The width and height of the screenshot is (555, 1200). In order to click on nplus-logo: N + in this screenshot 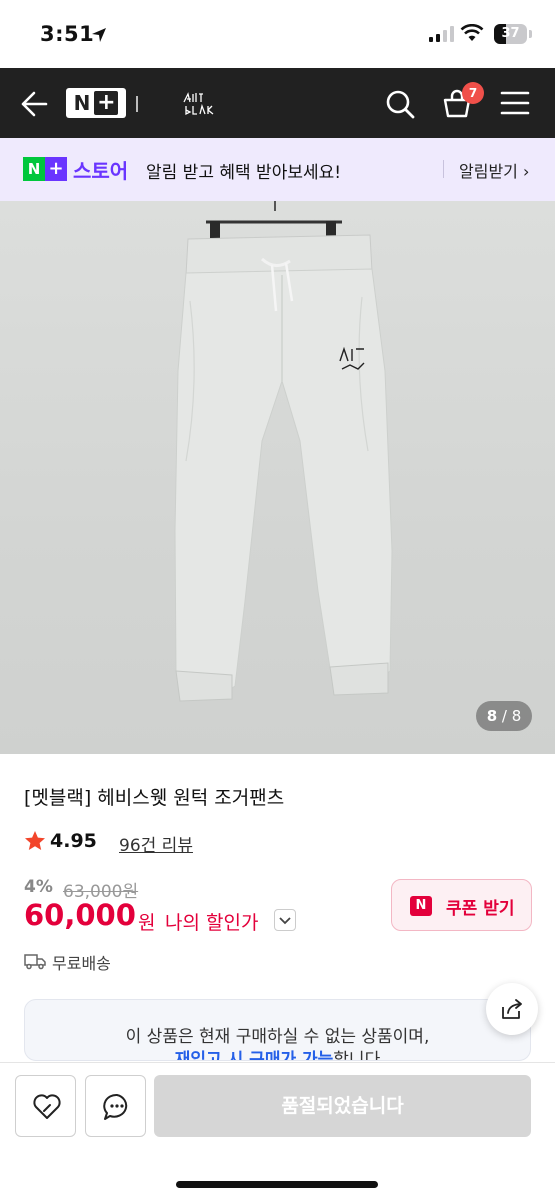, I will do `click(96, 103)`.